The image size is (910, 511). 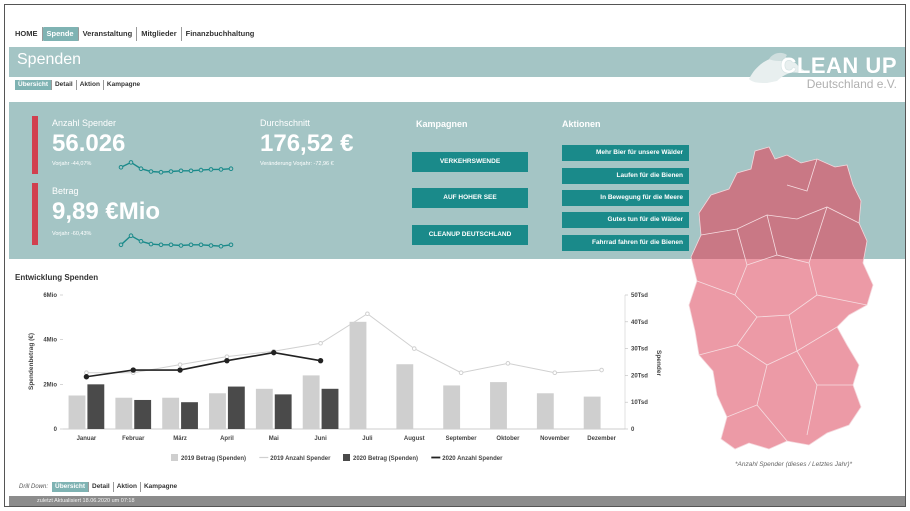 I want to click on nav-veranstaltung: Veranstaltung, so click(x=108, y=34).